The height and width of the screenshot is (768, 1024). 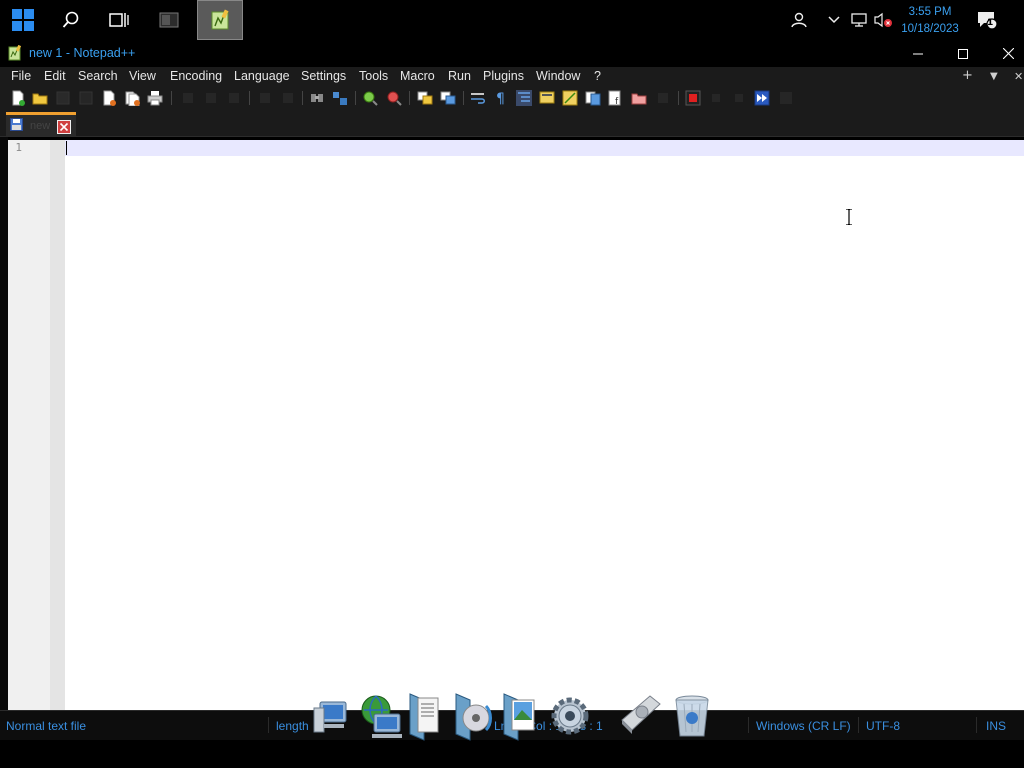 What do you see at coordinates (547, 98) in the screenshot?
I see `udl-icon` at bounding box center [547, 98].